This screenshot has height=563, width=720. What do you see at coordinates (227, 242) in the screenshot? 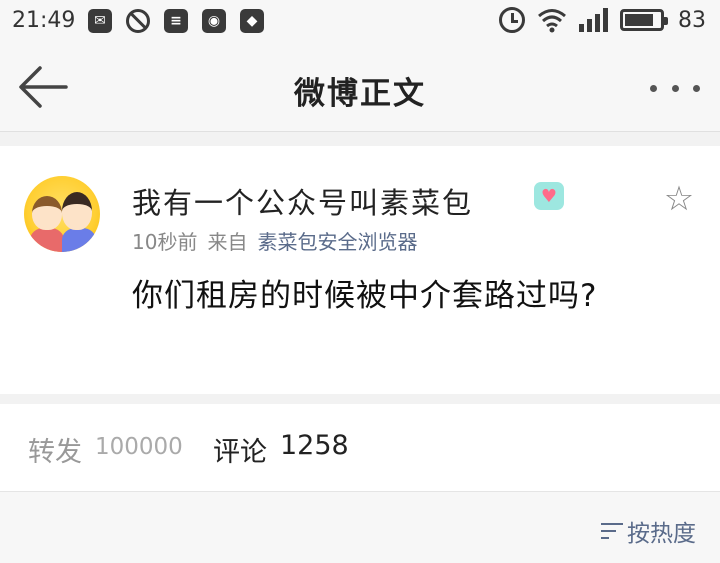
I see `from-label: 来自` at bounding box center [227, 242].